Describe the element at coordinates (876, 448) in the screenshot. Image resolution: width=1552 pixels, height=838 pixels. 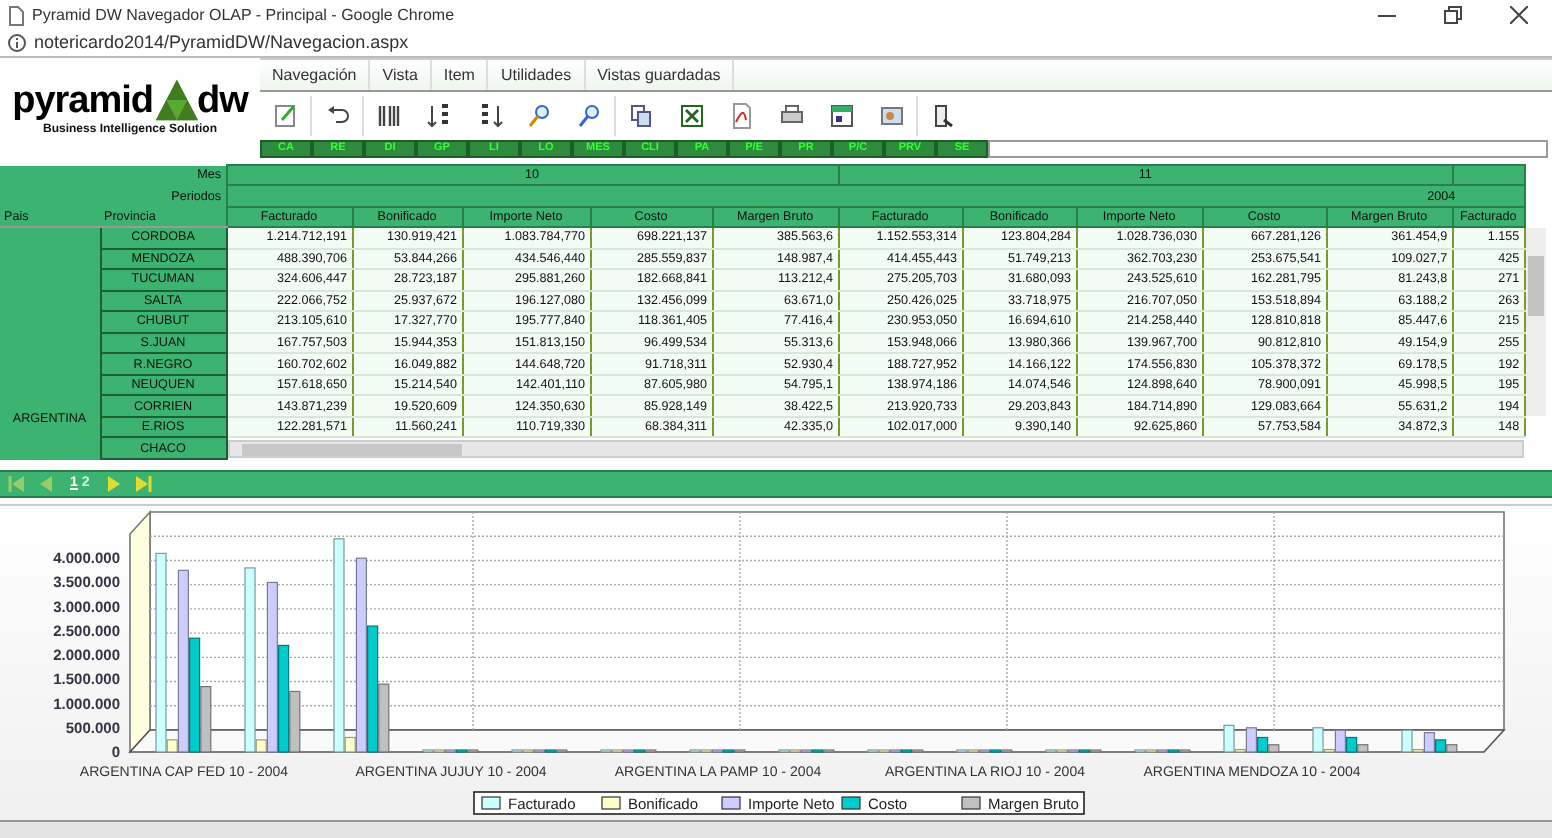
I see `horizontal-scrollbar` at that location.